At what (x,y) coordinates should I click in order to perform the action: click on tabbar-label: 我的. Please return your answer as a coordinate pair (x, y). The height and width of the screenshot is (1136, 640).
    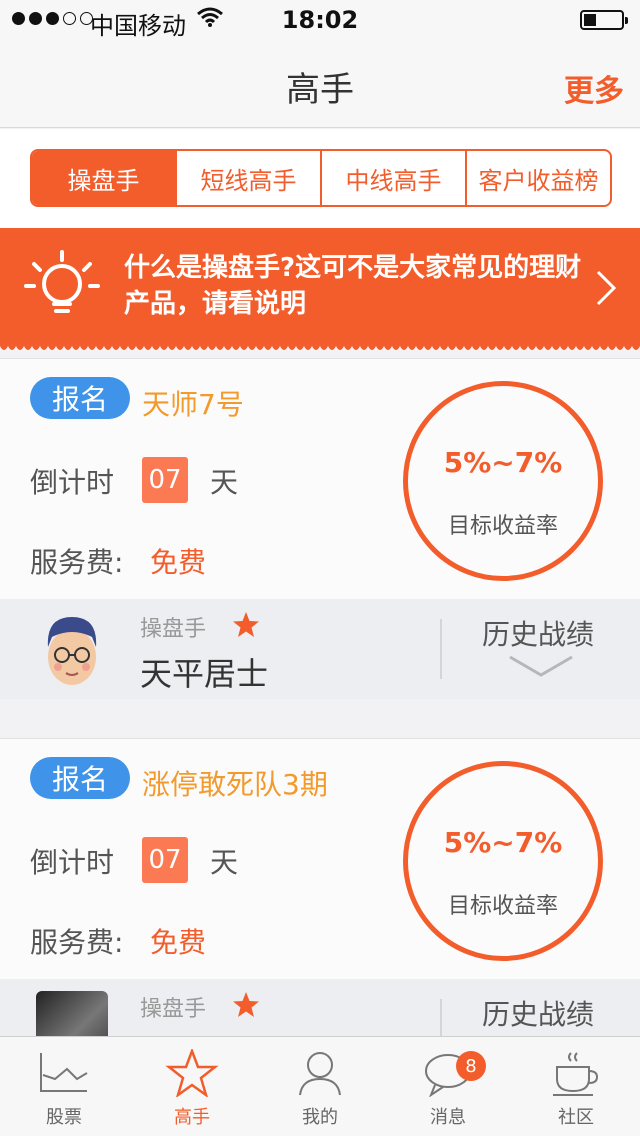
    Looking at the image, I should click on (320, 1117).